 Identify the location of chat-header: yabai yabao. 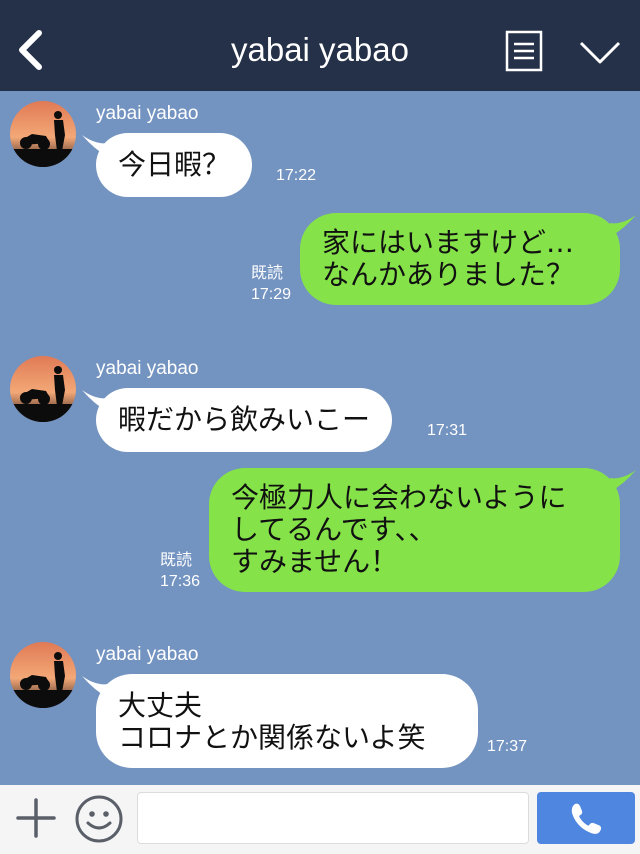
(320, 45).